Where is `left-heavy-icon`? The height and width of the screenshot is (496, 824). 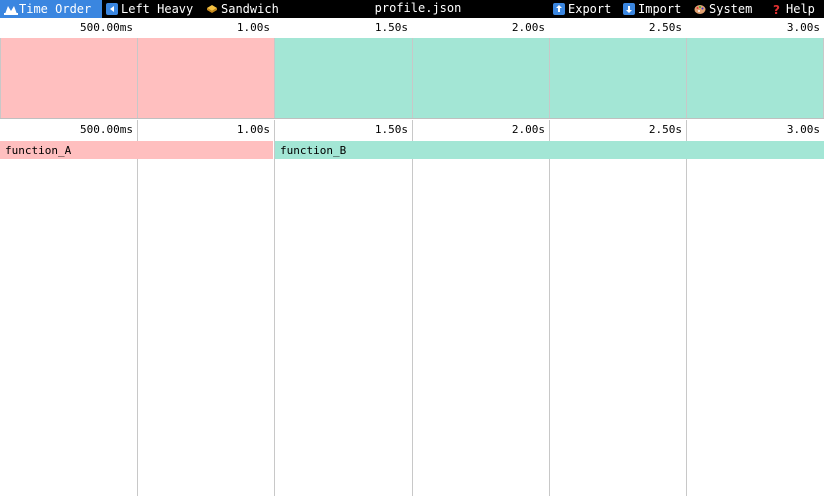 left-heavy-icon is located at coordinates (112, 9).